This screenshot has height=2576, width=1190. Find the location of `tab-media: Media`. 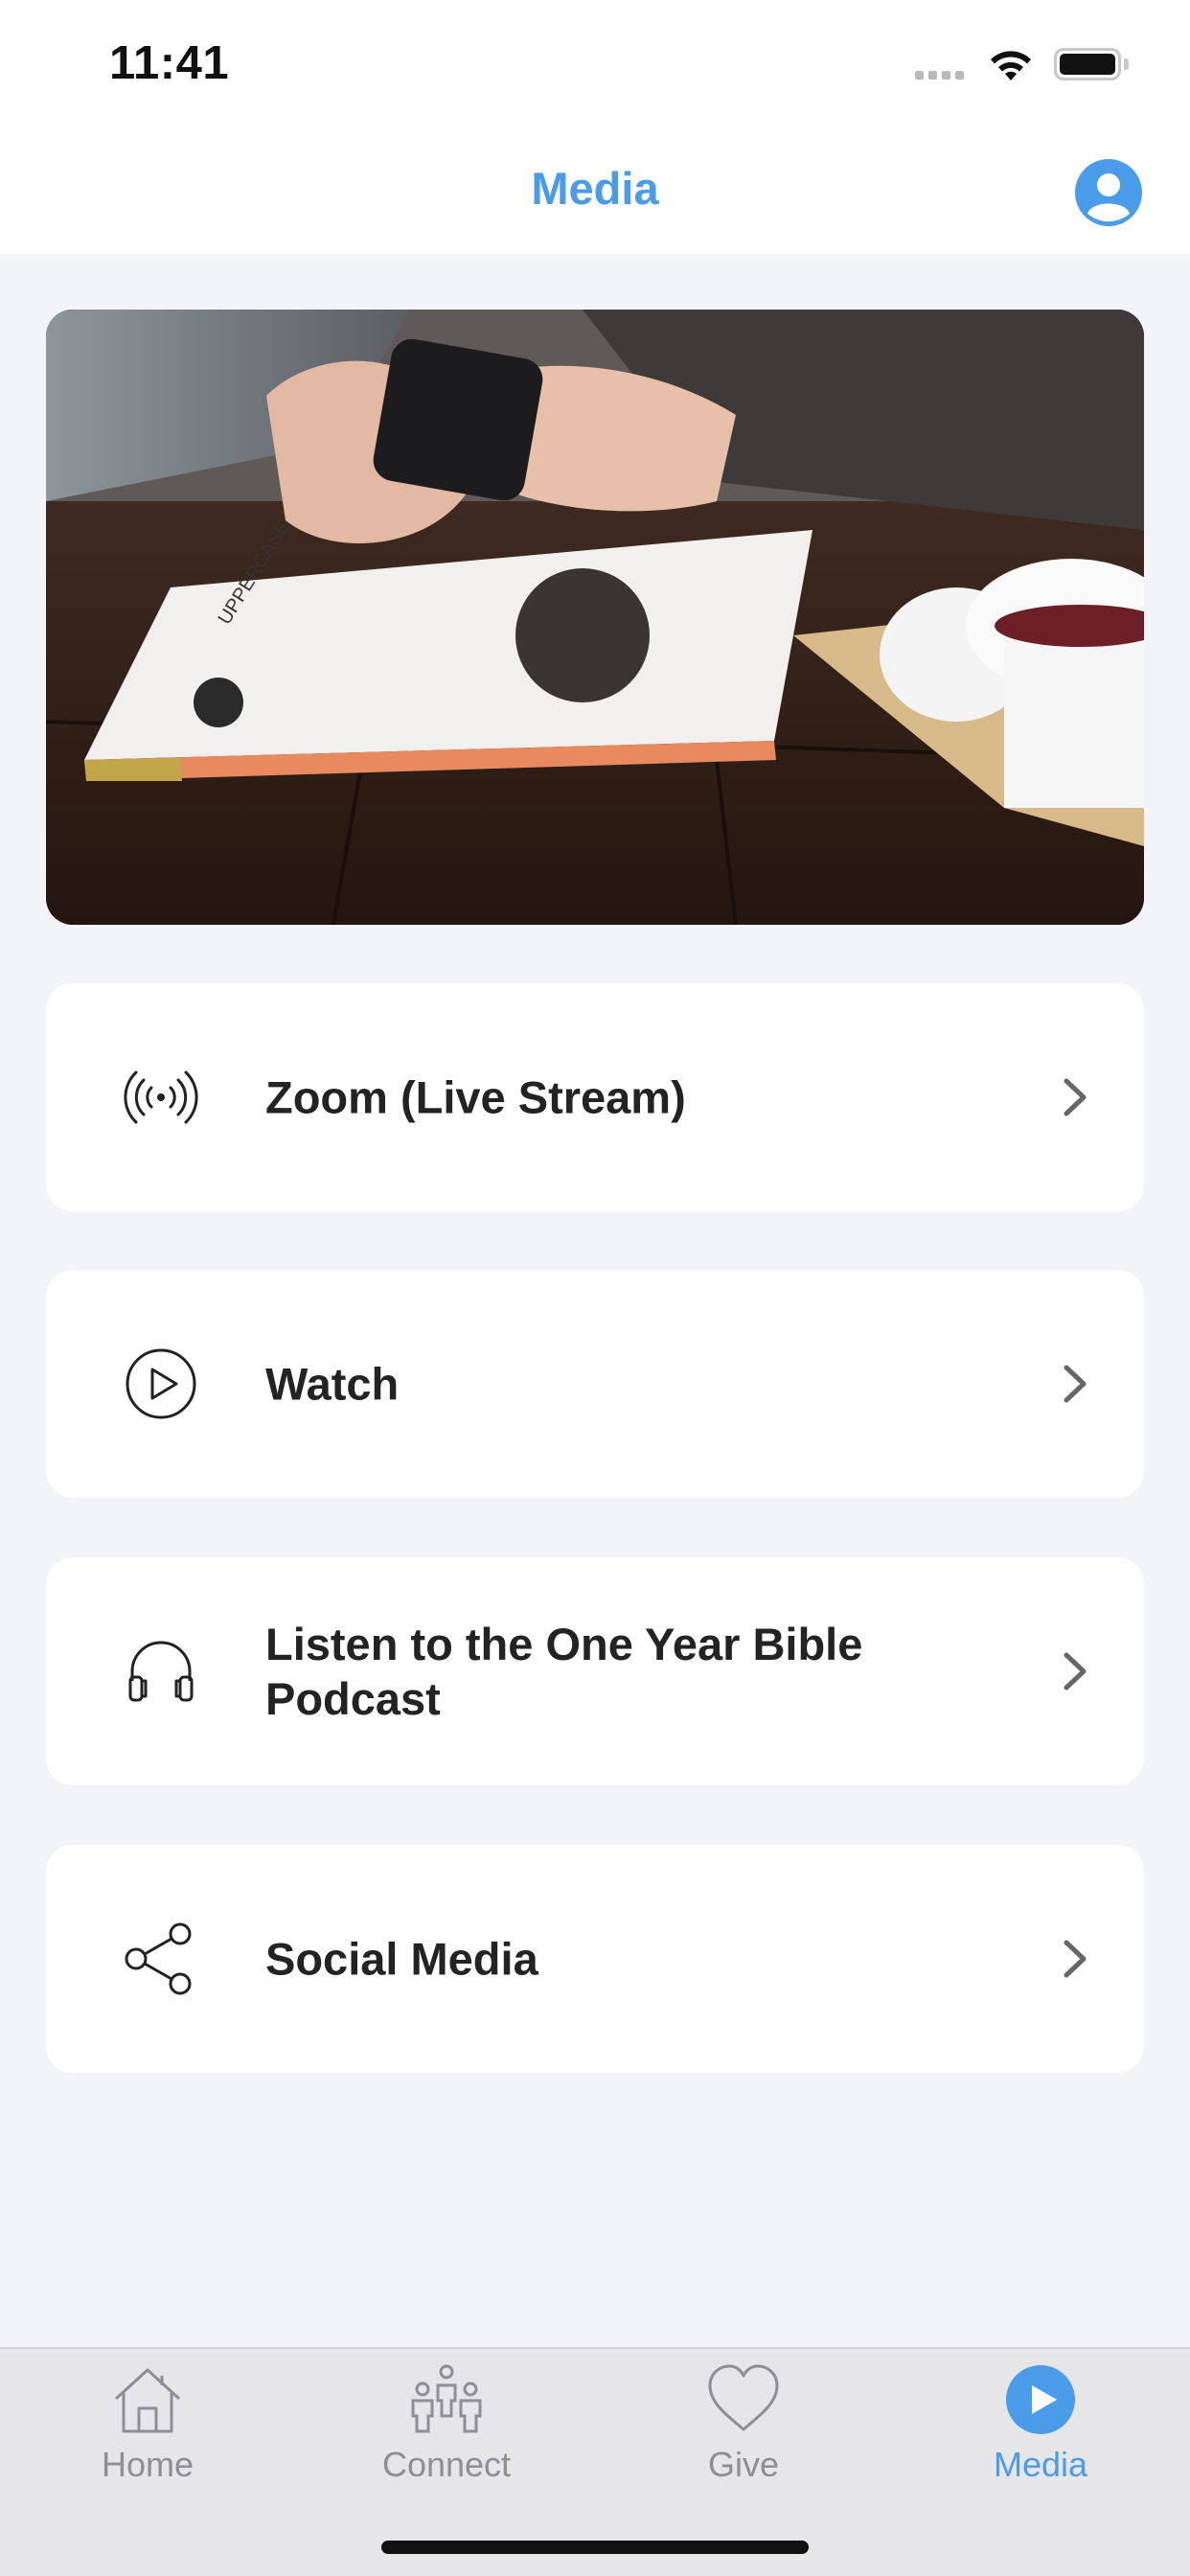

tab-media: Media is located at coordinates (1040, 2434).